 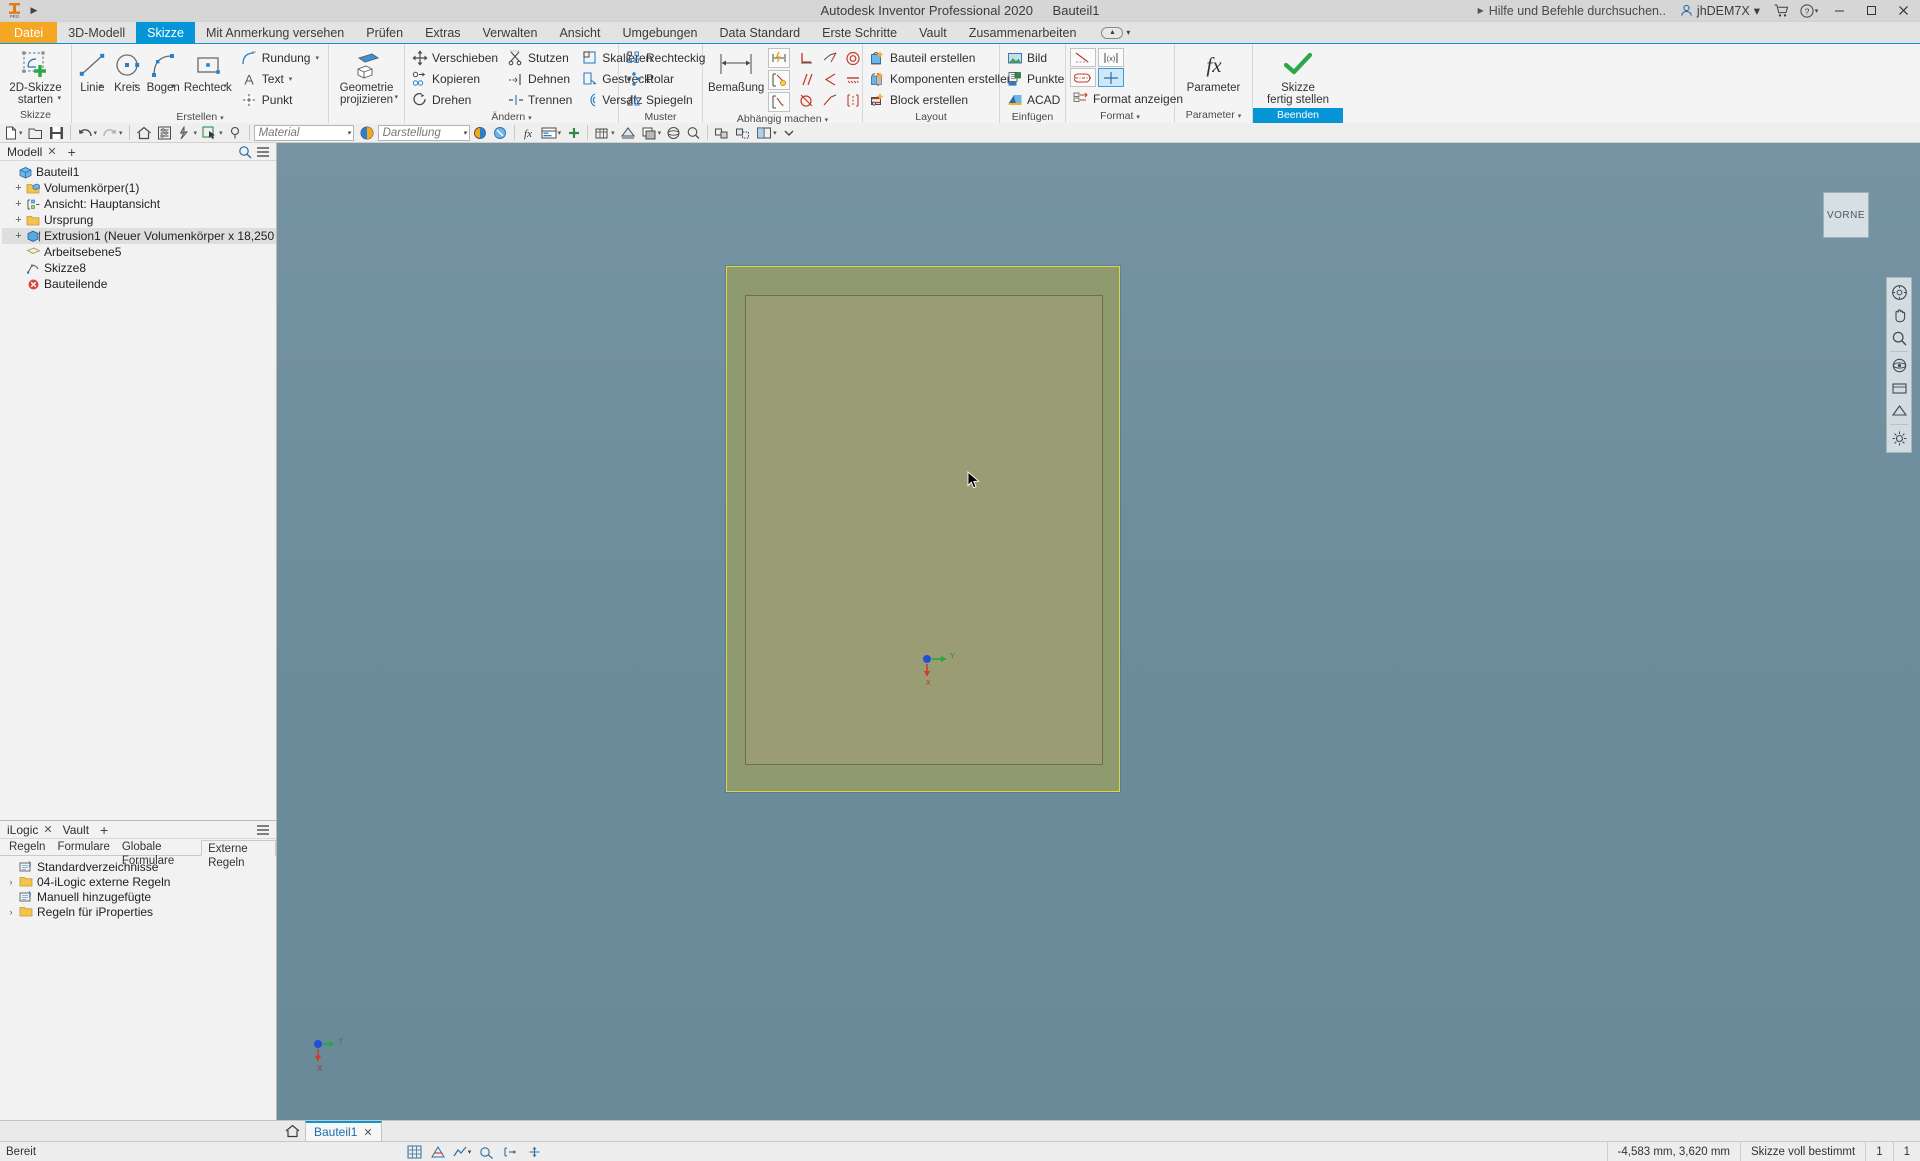 What do you see at coordinates (1129, 99) in the screenshot?
I see `show-format-button: Format anzeigen` at bounding box center [1129, 99].